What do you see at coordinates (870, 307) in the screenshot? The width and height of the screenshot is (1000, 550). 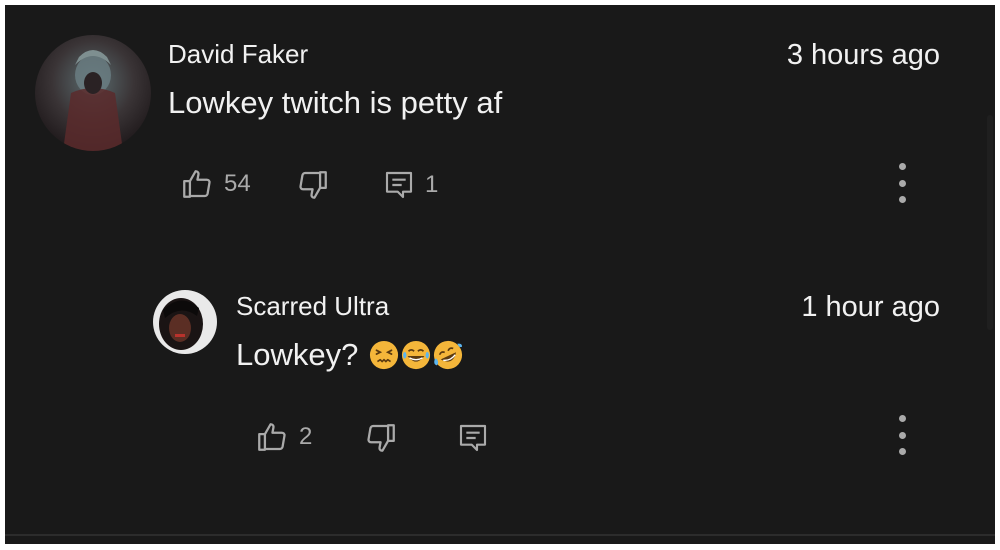 I see `reply-timestamp: 1 hour ago` at bounding box center [870, 307].